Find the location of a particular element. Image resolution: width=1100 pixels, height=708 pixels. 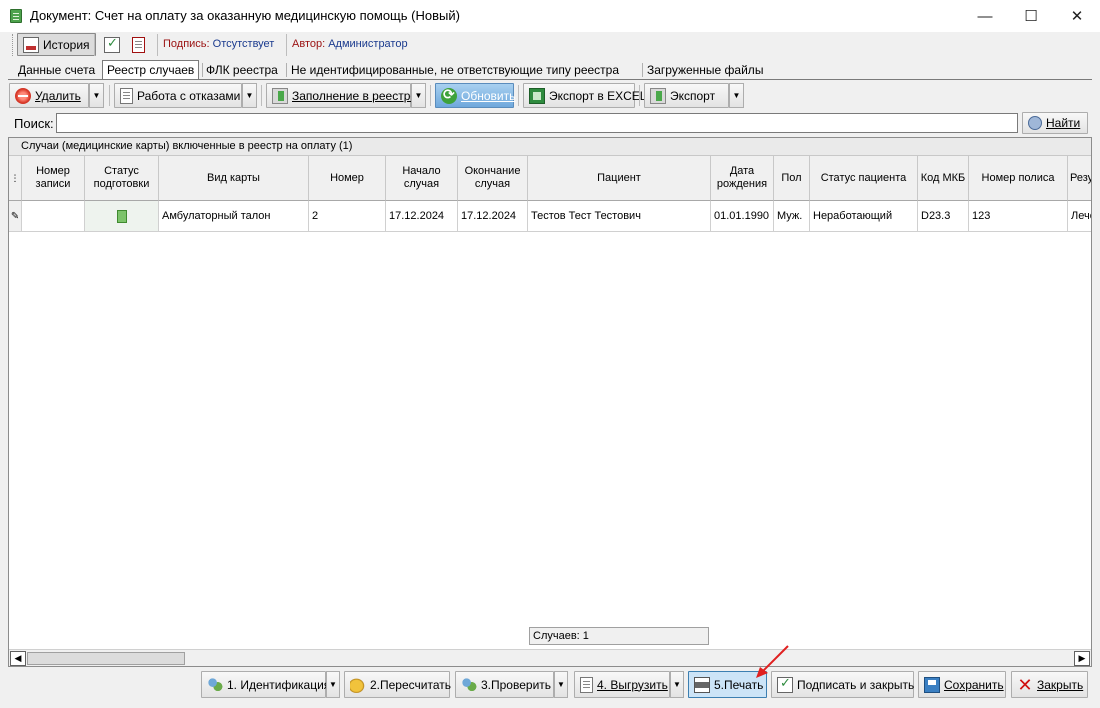

export-dropdown: ▼ is located at coordinates (736, 95).